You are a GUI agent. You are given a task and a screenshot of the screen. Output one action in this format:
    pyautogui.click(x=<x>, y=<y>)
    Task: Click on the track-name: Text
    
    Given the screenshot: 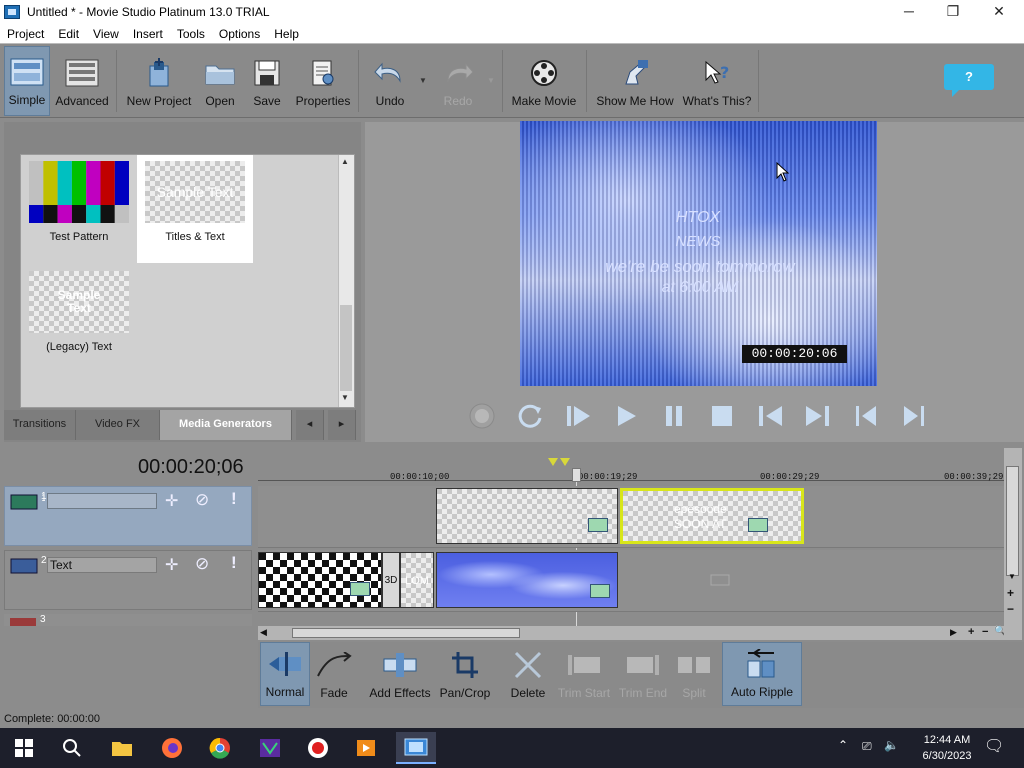 What is the action you would take?
    pyautogui.click(x=102, y=565)
    